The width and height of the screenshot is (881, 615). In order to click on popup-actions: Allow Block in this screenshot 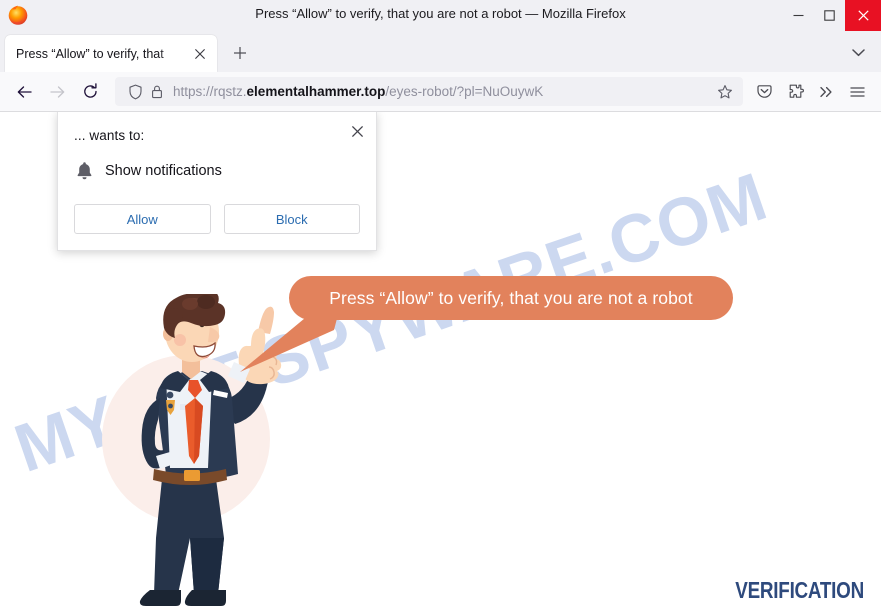, I will do `click(217, 219)`.